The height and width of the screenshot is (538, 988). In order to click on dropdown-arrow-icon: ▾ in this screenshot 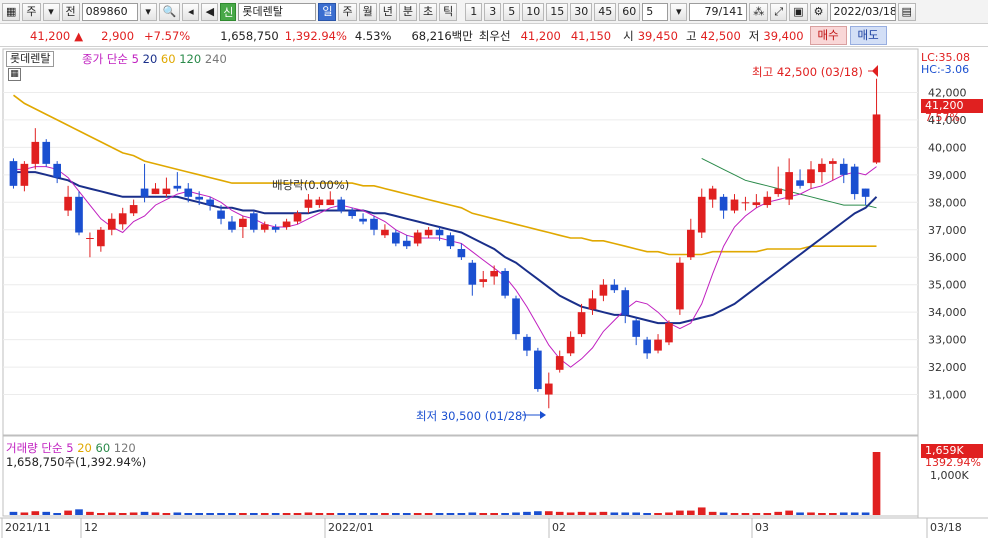, I will do `click(51, 11)`.